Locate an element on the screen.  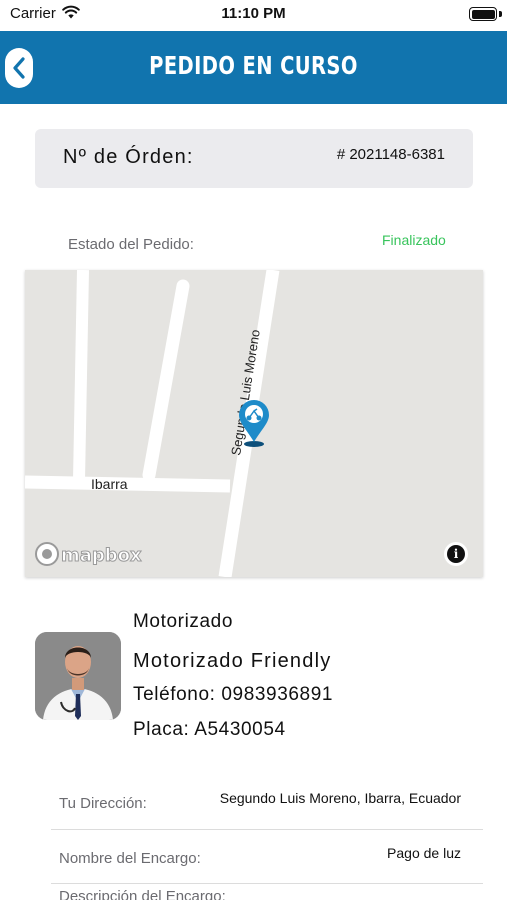
status-time: 11:10 PM is located at coordinates (253, 13).